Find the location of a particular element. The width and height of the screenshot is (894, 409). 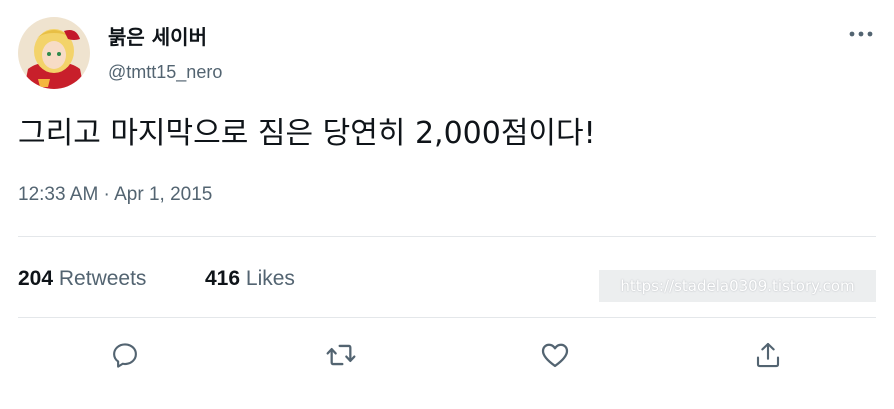

more-icon is located at coordinates (861, 34).